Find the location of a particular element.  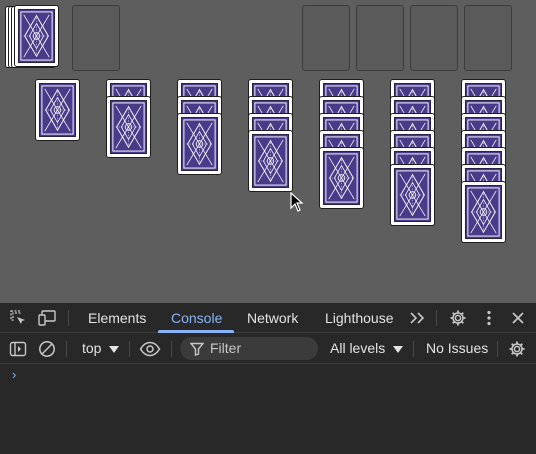

log-levels-dropdown: All levels is located at coordinates (367, 348).